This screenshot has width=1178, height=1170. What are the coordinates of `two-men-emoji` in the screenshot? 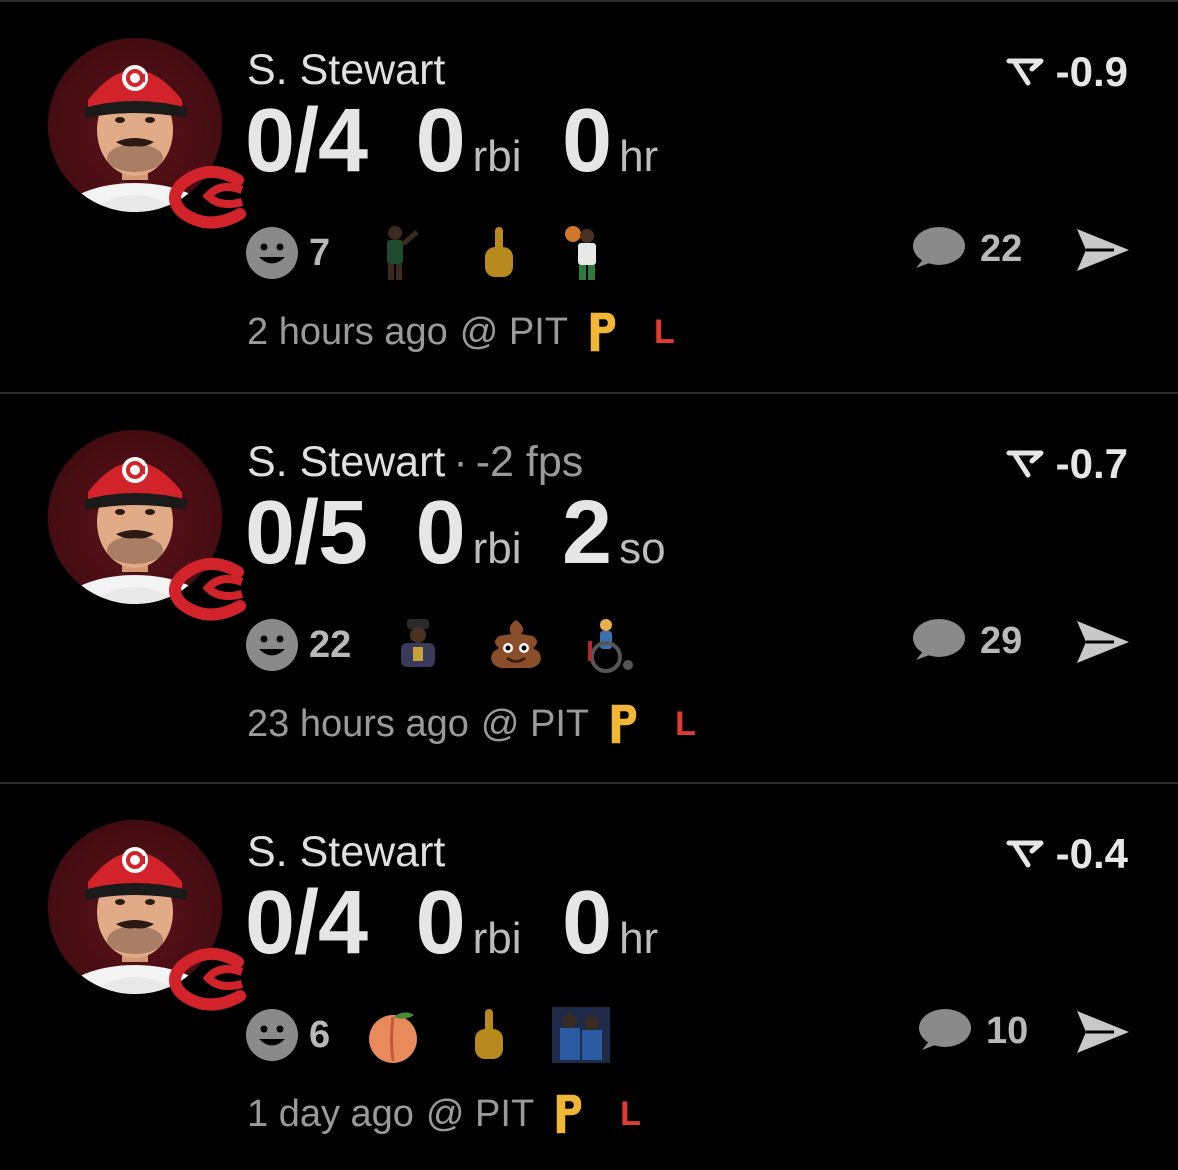 It's located at (581, 1035).